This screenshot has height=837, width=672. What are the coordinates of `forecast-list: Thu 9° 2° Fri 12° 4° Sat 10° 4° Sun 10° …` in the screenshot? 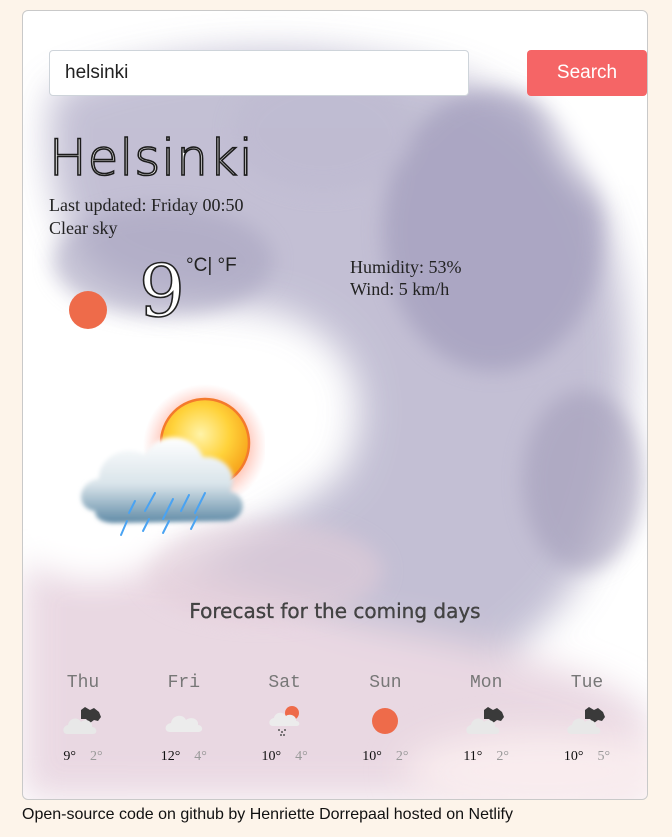 It's located at (335, 719).